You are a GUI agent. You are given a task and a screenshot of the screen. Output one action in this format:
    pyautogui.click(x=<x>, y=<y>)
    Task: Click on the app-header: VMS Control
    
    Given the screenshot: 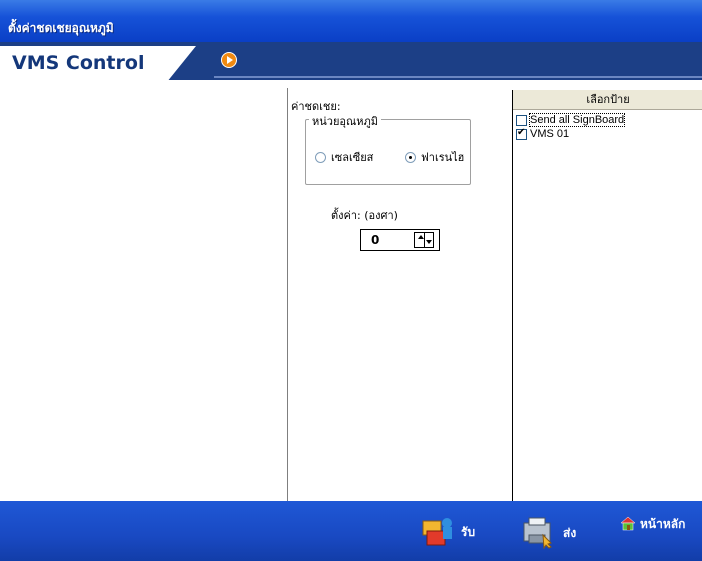 What is the action you would take?
    pyautogui.click(x=351, y=61)
    